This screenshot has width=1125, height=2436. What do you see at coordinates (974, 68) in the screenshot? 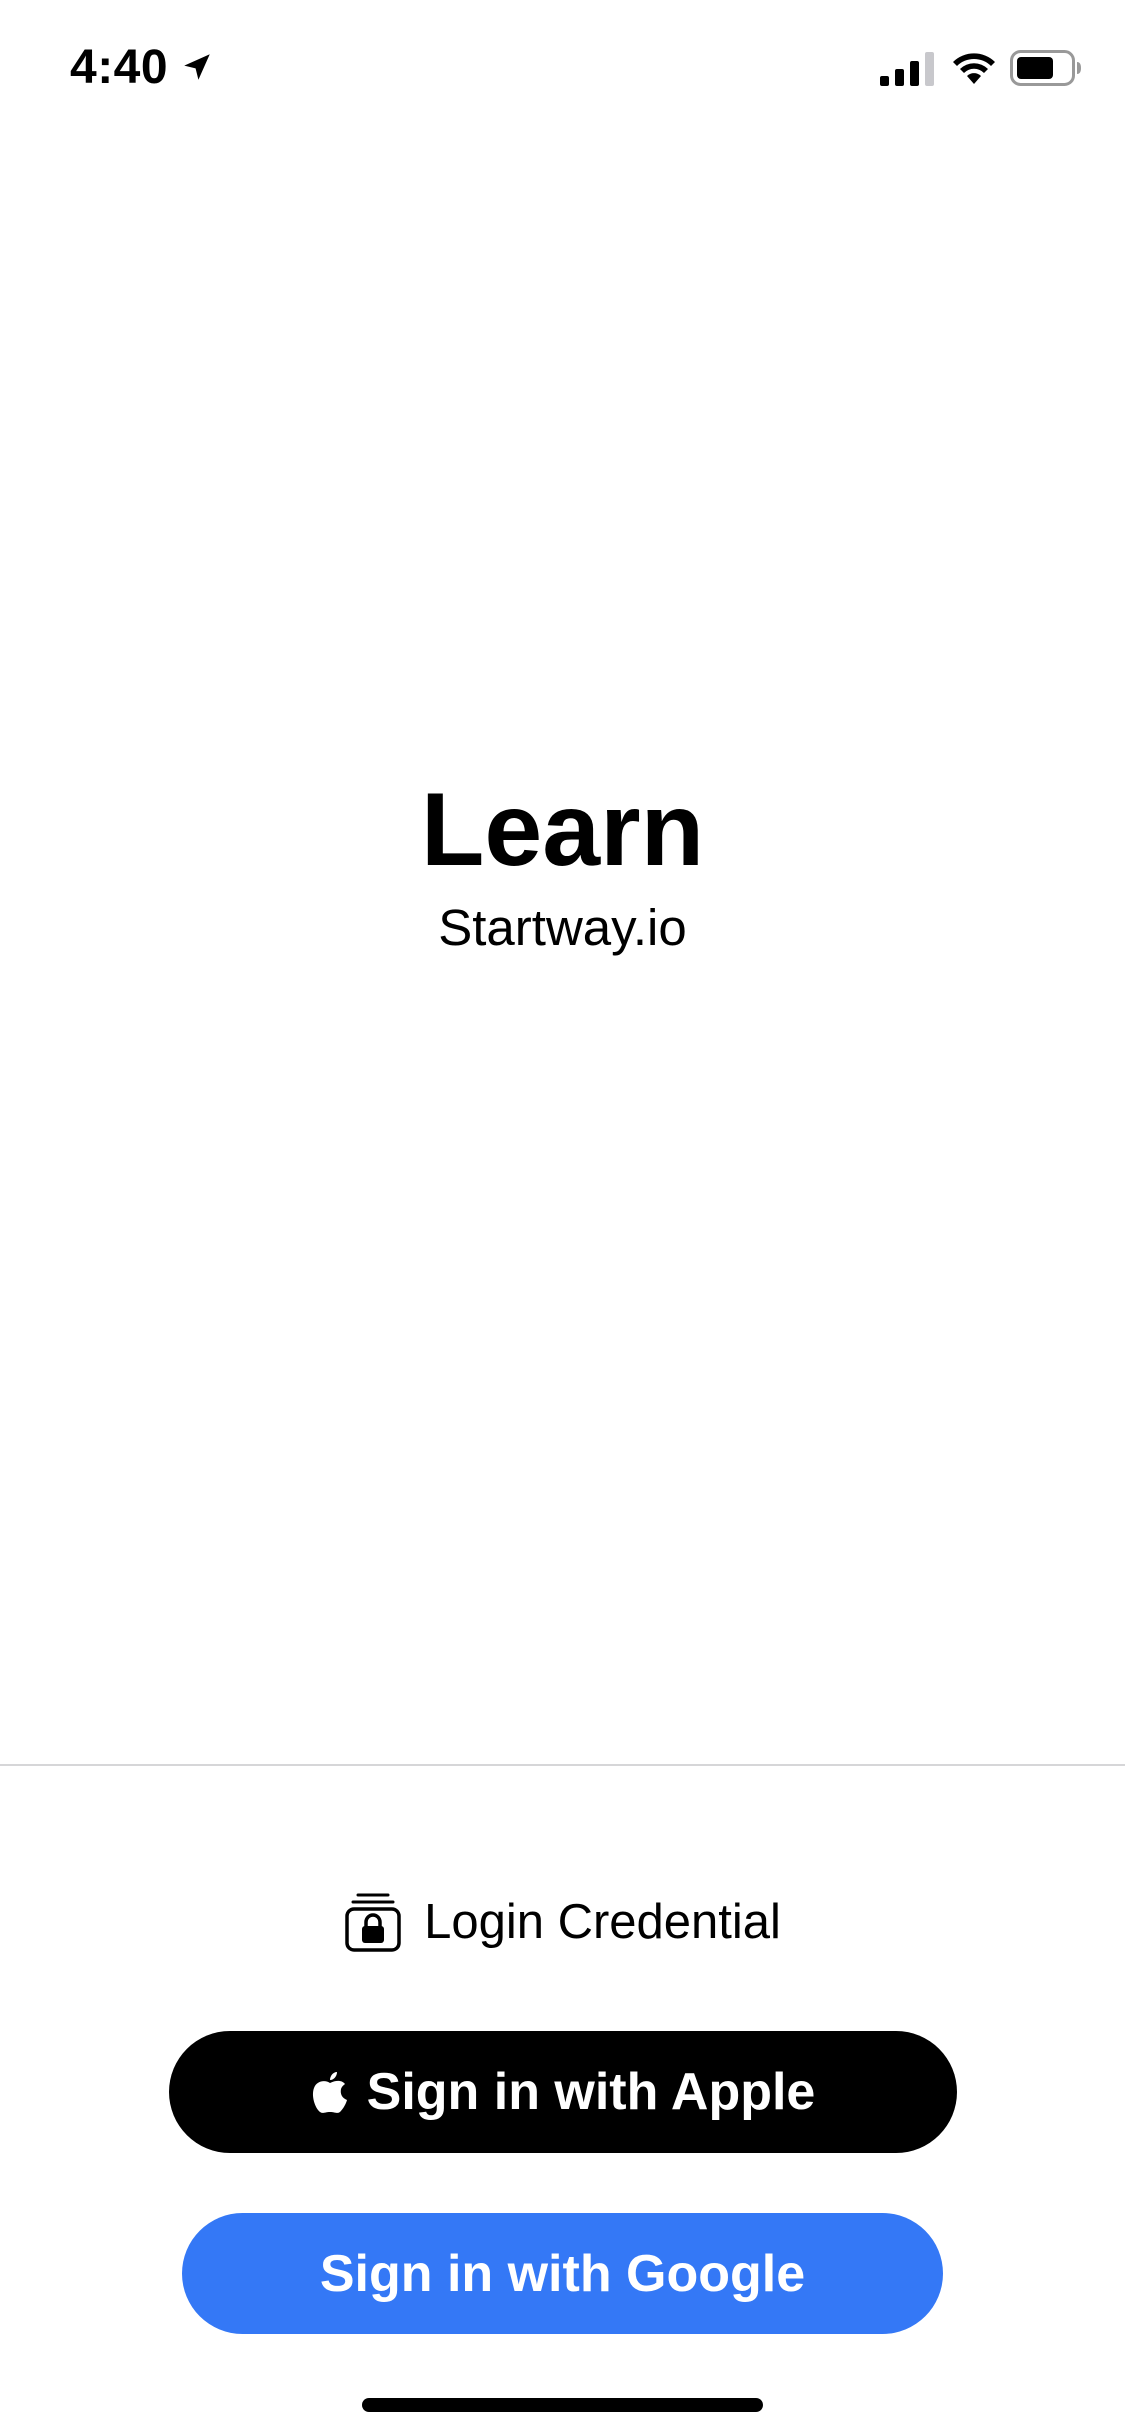
I see `wifi-icon` at bounding box center [974, 68].